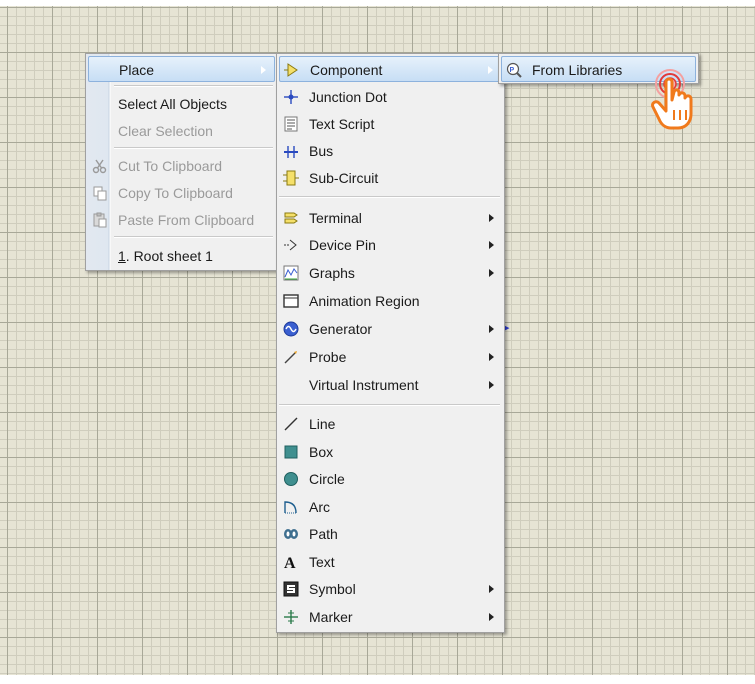  I want to click on menu-item-label: Circle, so click(327, 479).